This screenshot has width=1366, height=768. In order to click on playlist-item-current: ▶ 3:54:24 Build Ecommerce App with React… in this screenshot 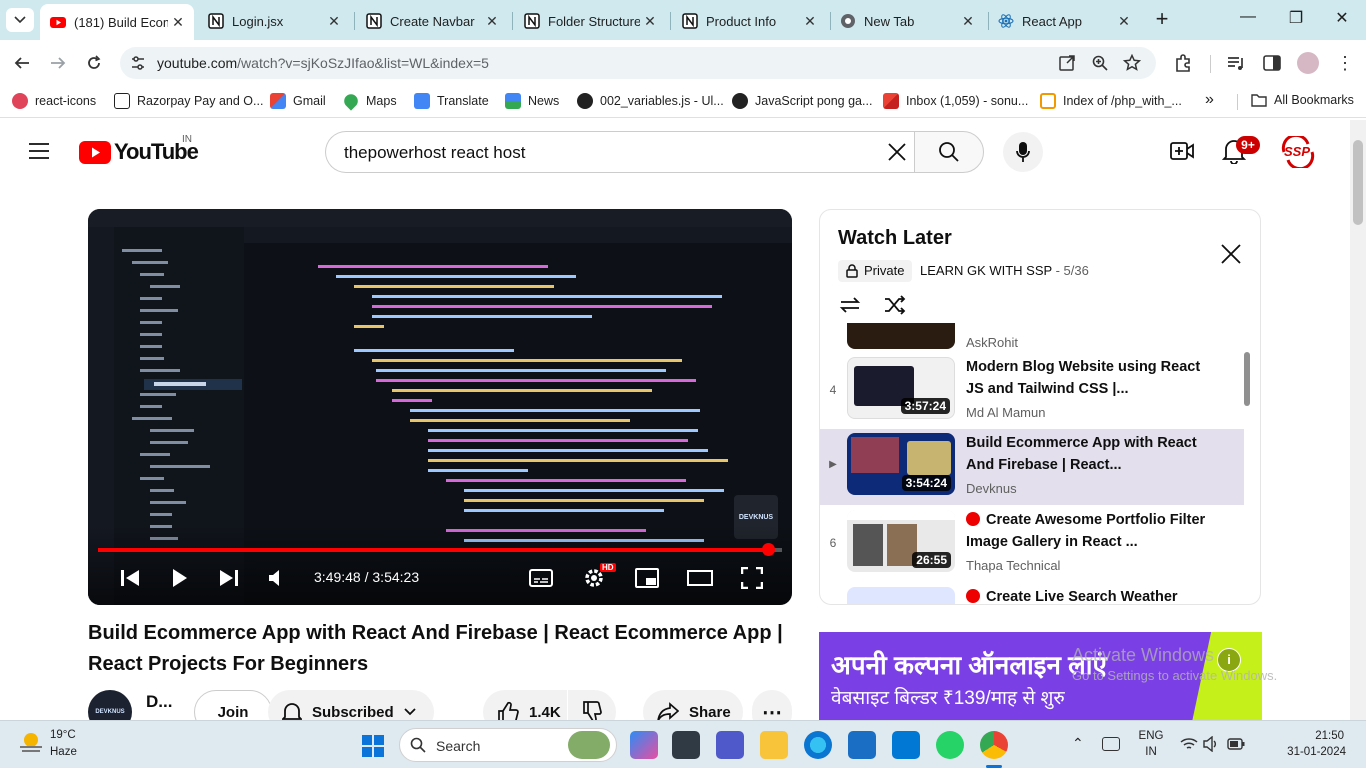, I will do `click(1032, 467)`.